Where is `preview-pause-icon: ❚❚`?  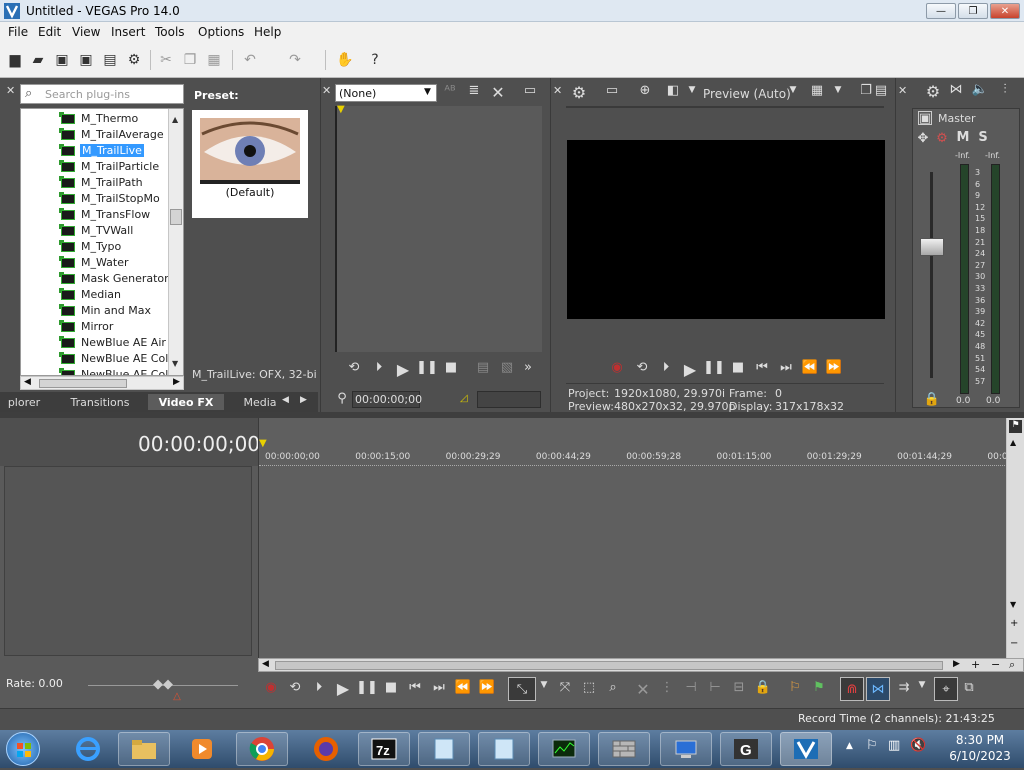
preview-pause-icon: ❚❚ is located at coordinates (714, 367).